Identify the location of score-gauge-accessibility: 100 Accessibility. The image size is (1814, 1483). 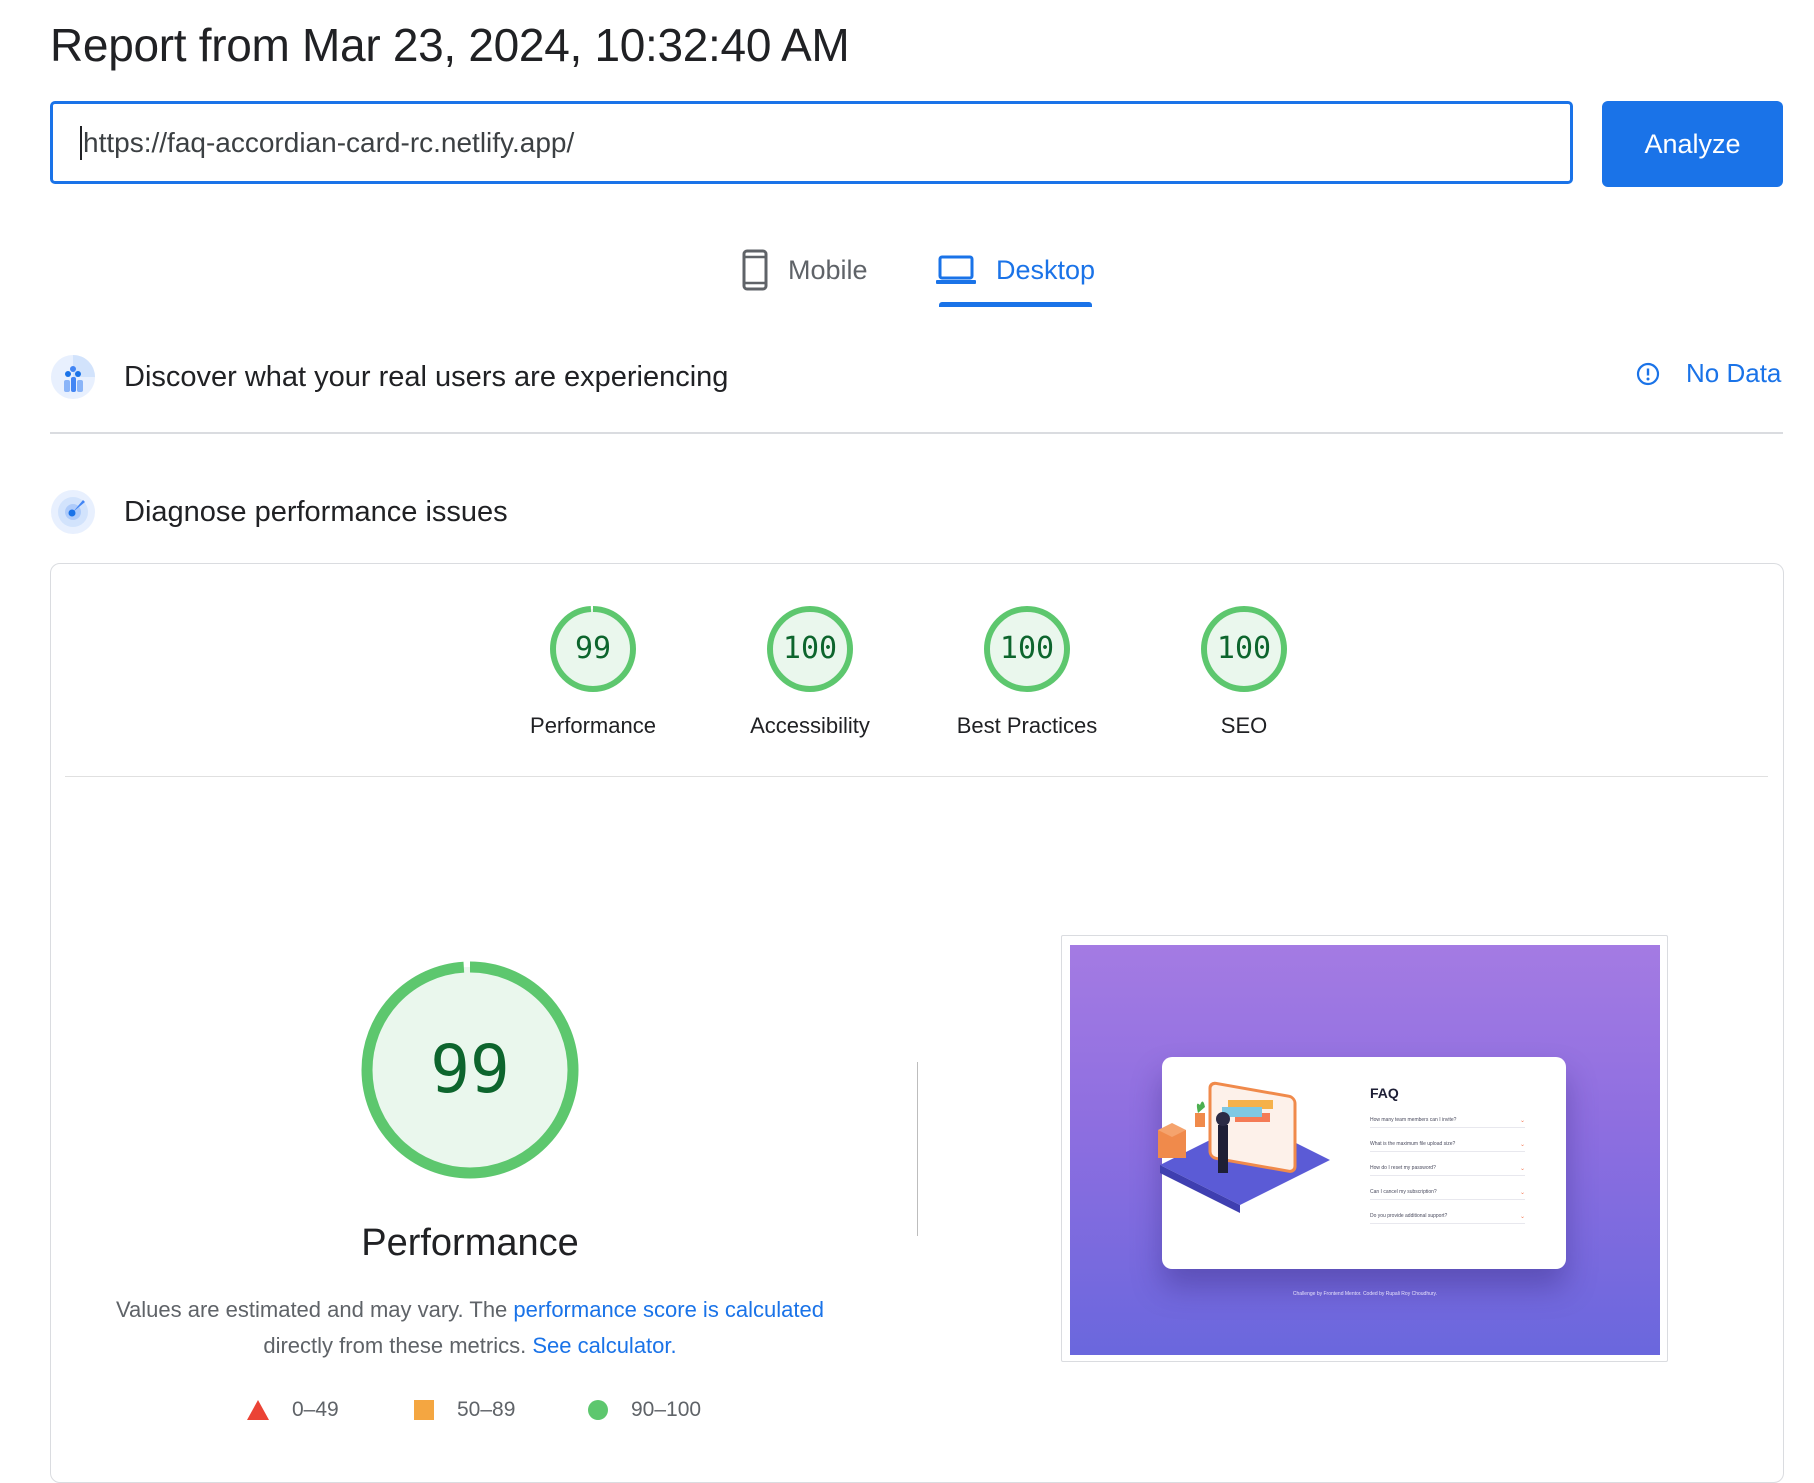
(810, 672).